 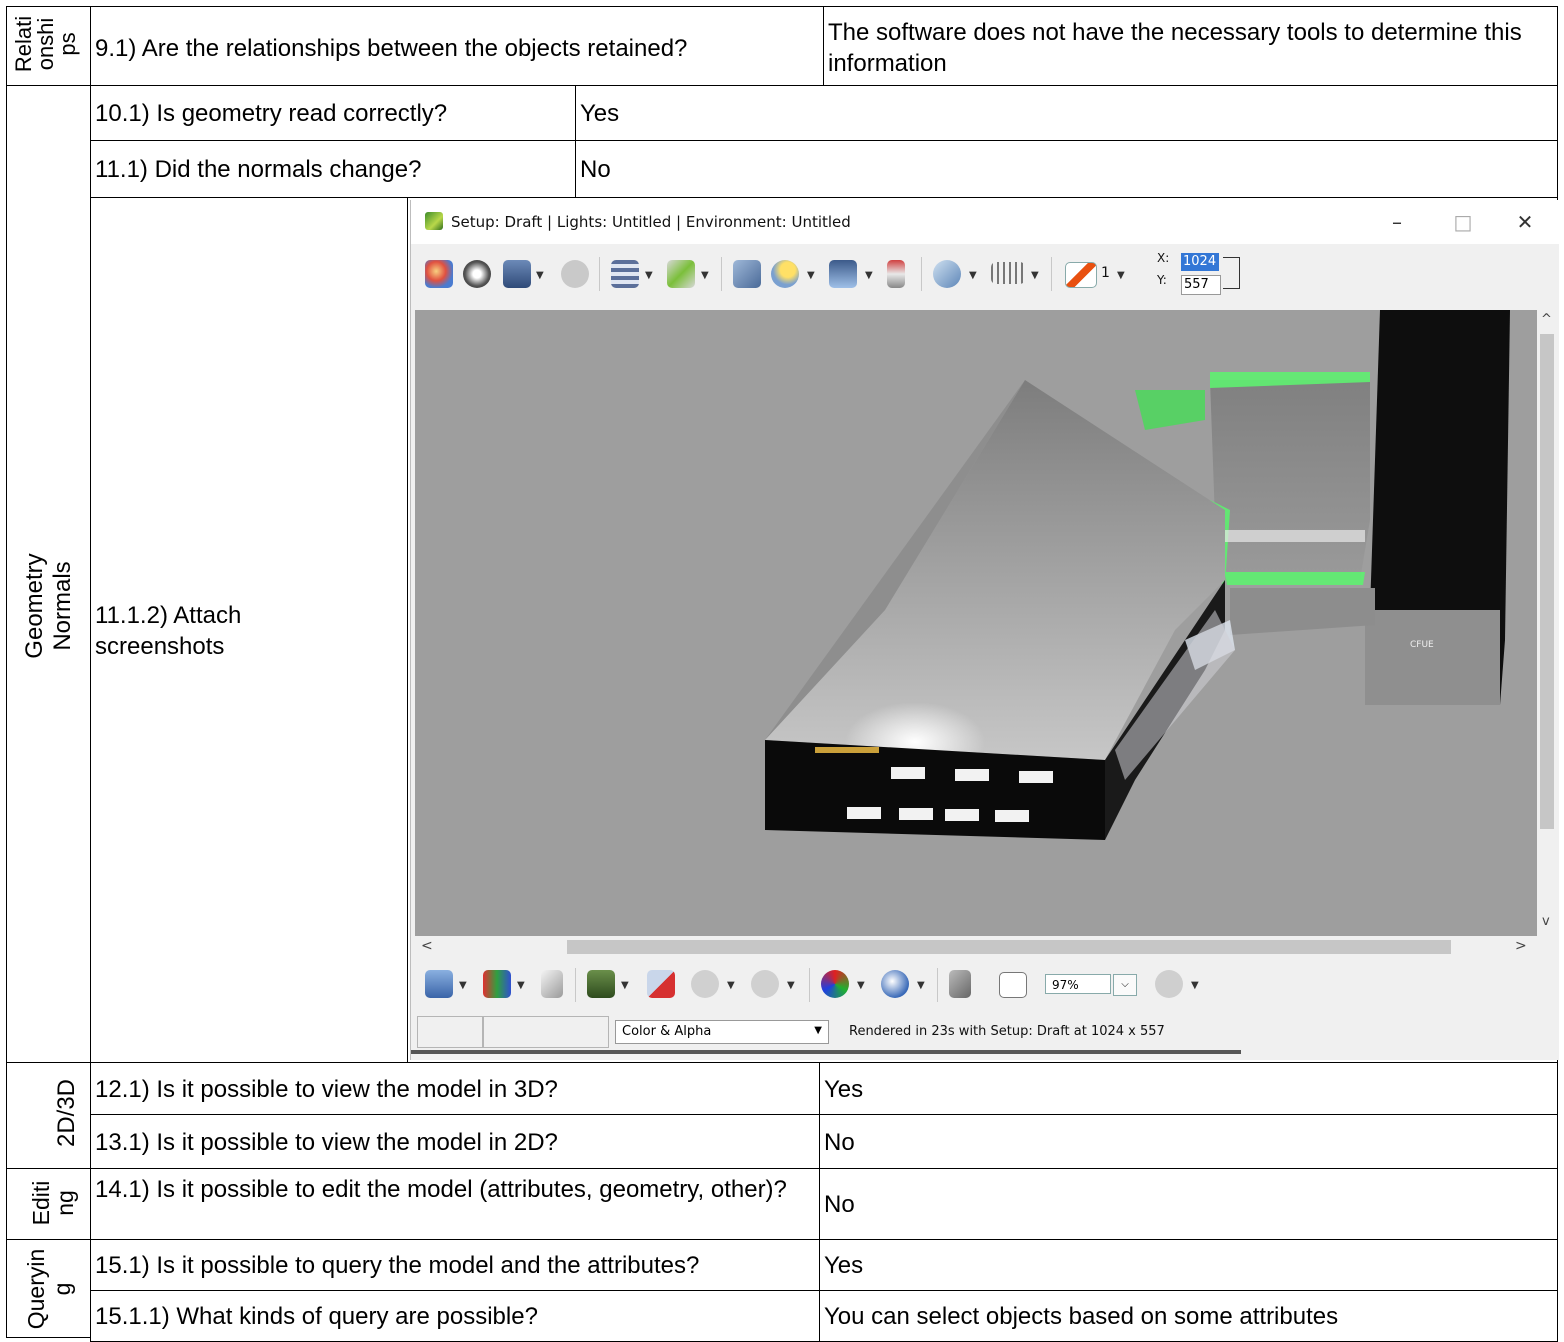 What do you see at coordinates (839, 1204) in the screenshot?
I see `answer-14-1: No` at bounding box center [839, 1204].